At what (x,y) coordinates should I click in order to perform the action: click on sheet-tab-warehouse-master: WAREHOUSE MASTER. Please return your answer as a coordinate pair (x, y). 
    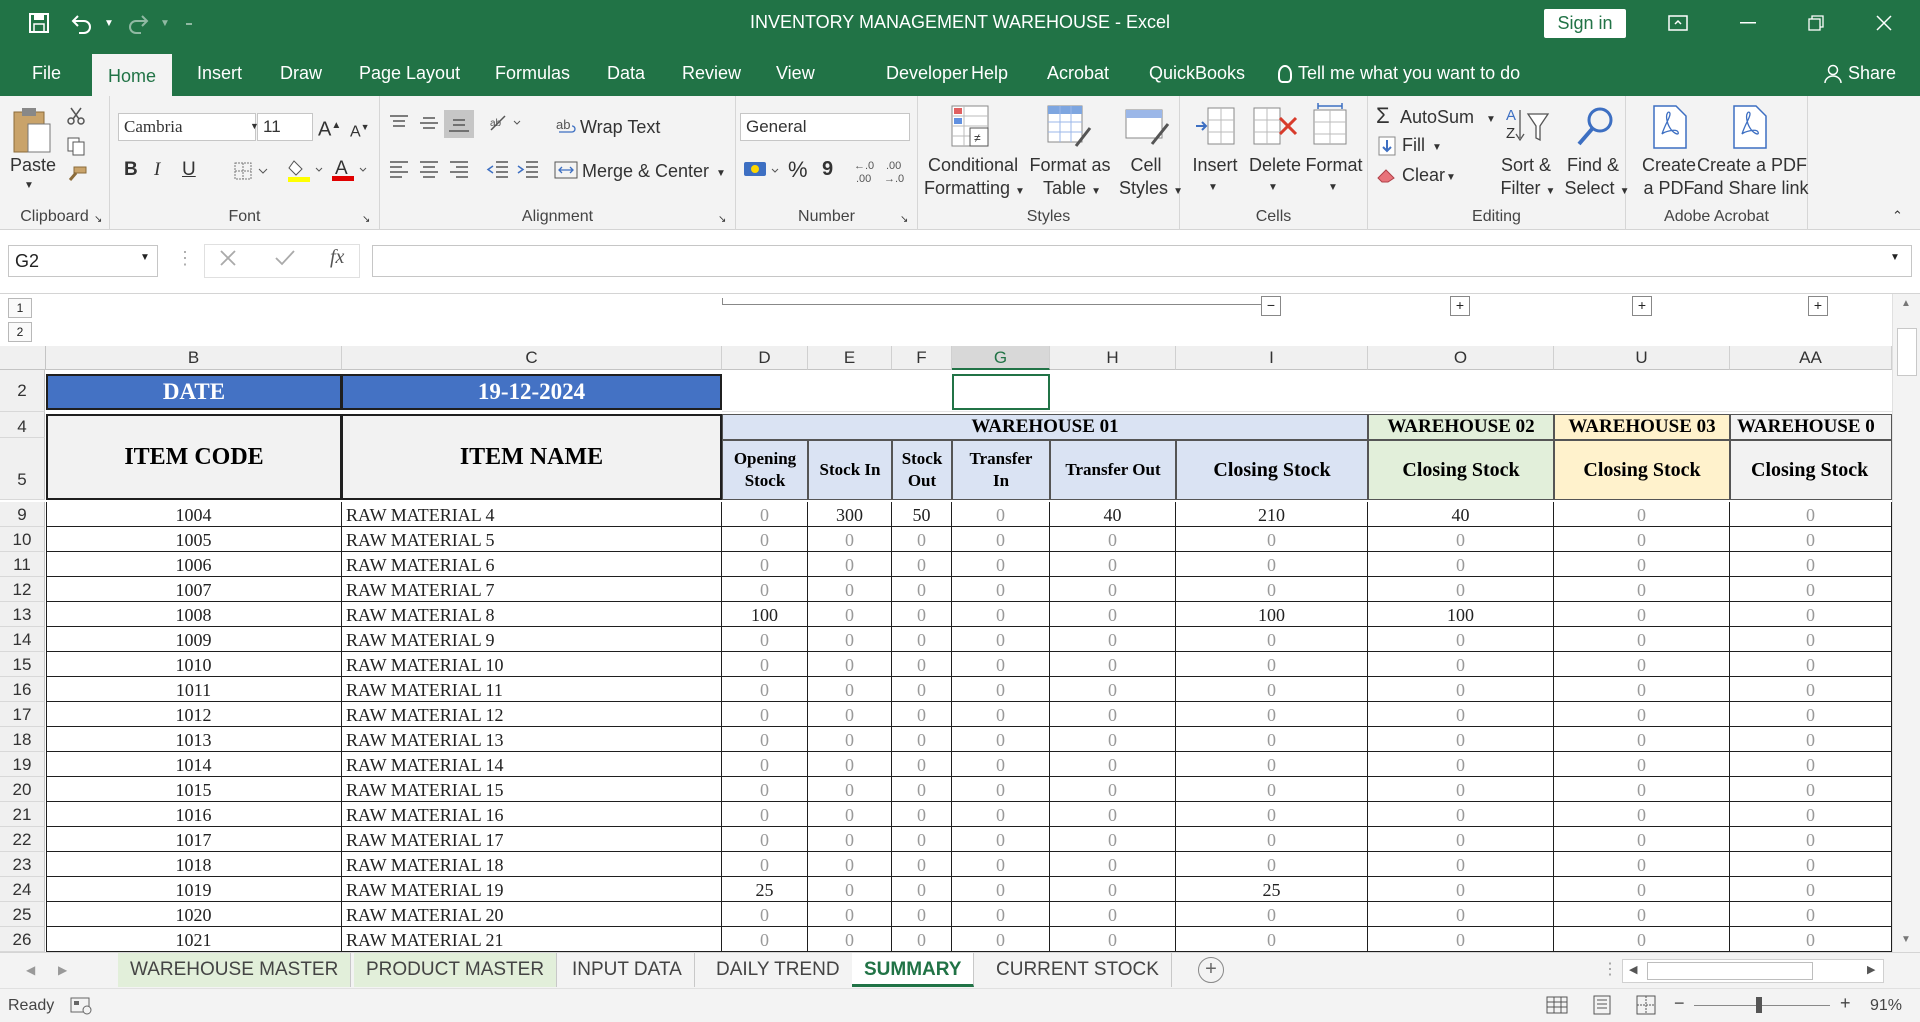
    Looking at the image, I should click on (235, 970).